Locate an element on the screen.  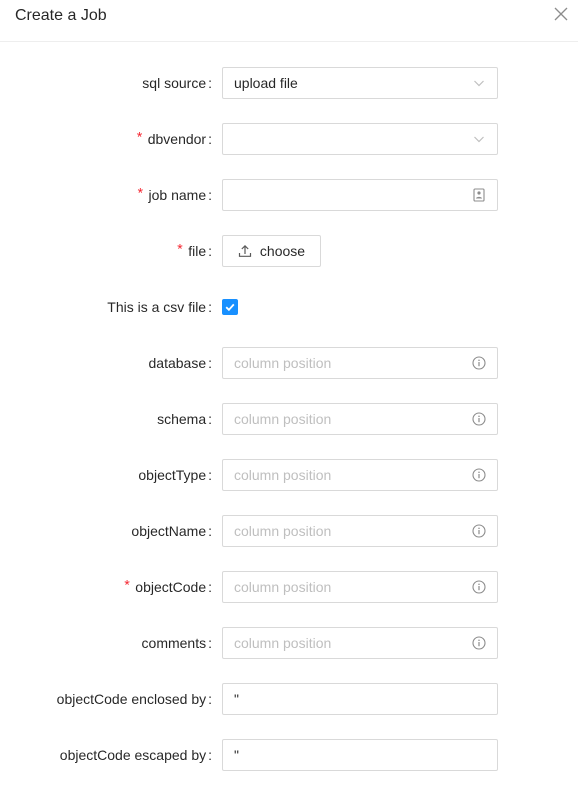
sql-source-value: upload file is located at coordinates (266, 83).